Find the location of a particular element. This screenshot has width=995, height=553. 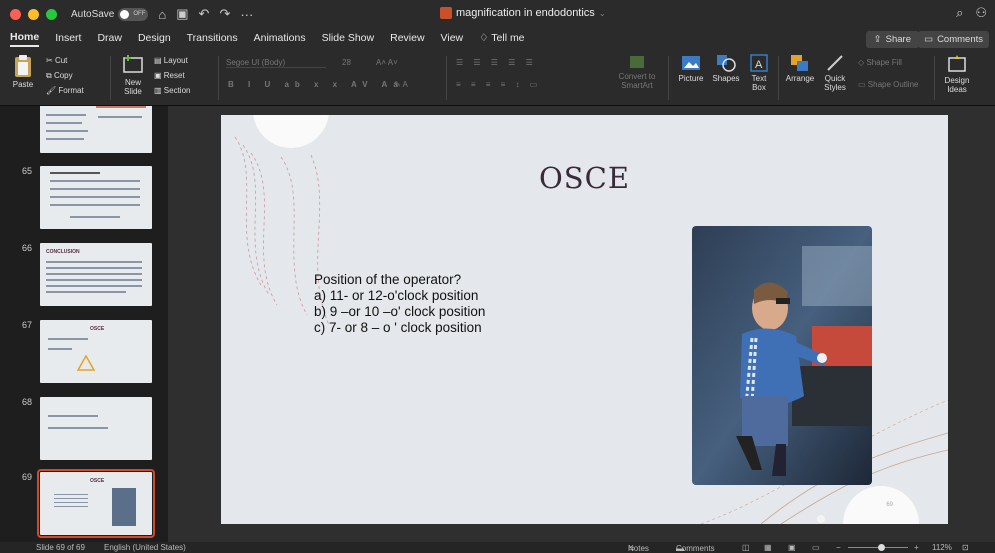

smartart-icon is located at coordinates (637, 62).